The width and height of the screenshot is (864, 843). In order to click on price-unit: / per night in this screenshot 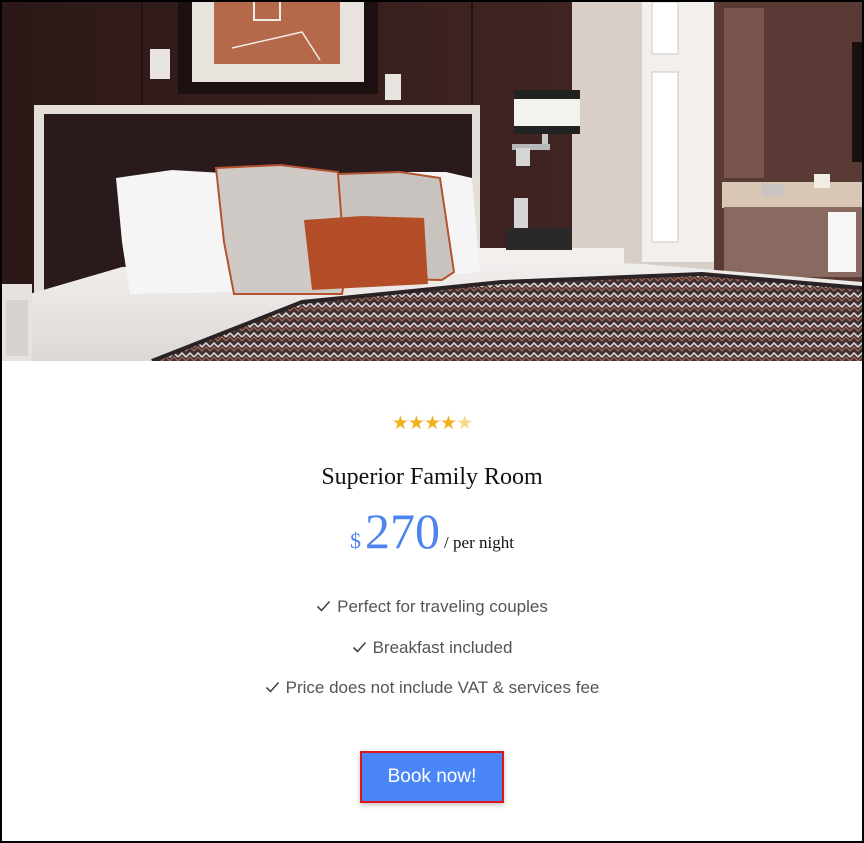, I will do `click(479, 542)`.